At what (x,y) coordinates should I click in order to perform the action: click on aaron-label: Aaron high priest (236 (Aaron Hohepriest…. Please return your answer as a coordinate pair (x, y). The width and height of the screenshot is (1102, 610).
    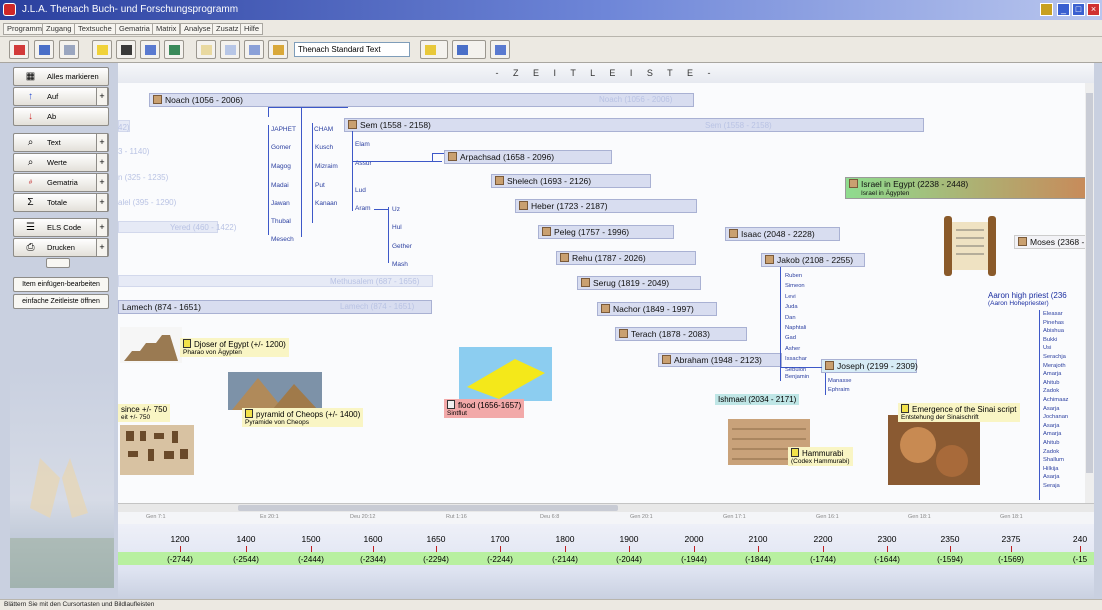
    Looking at the image, I should click on (1027, 299).